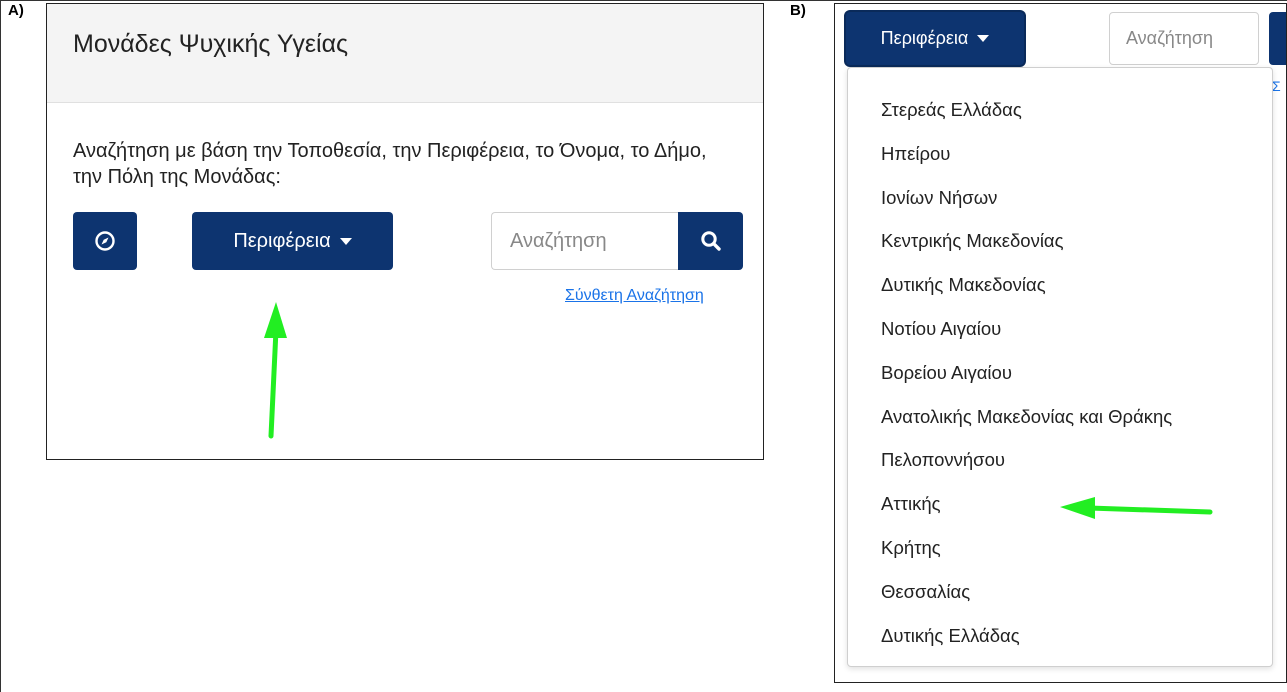  Describe the element at coordinates (1136, 508) in the screenshot. I see `annotation-arrow-left` at that location.